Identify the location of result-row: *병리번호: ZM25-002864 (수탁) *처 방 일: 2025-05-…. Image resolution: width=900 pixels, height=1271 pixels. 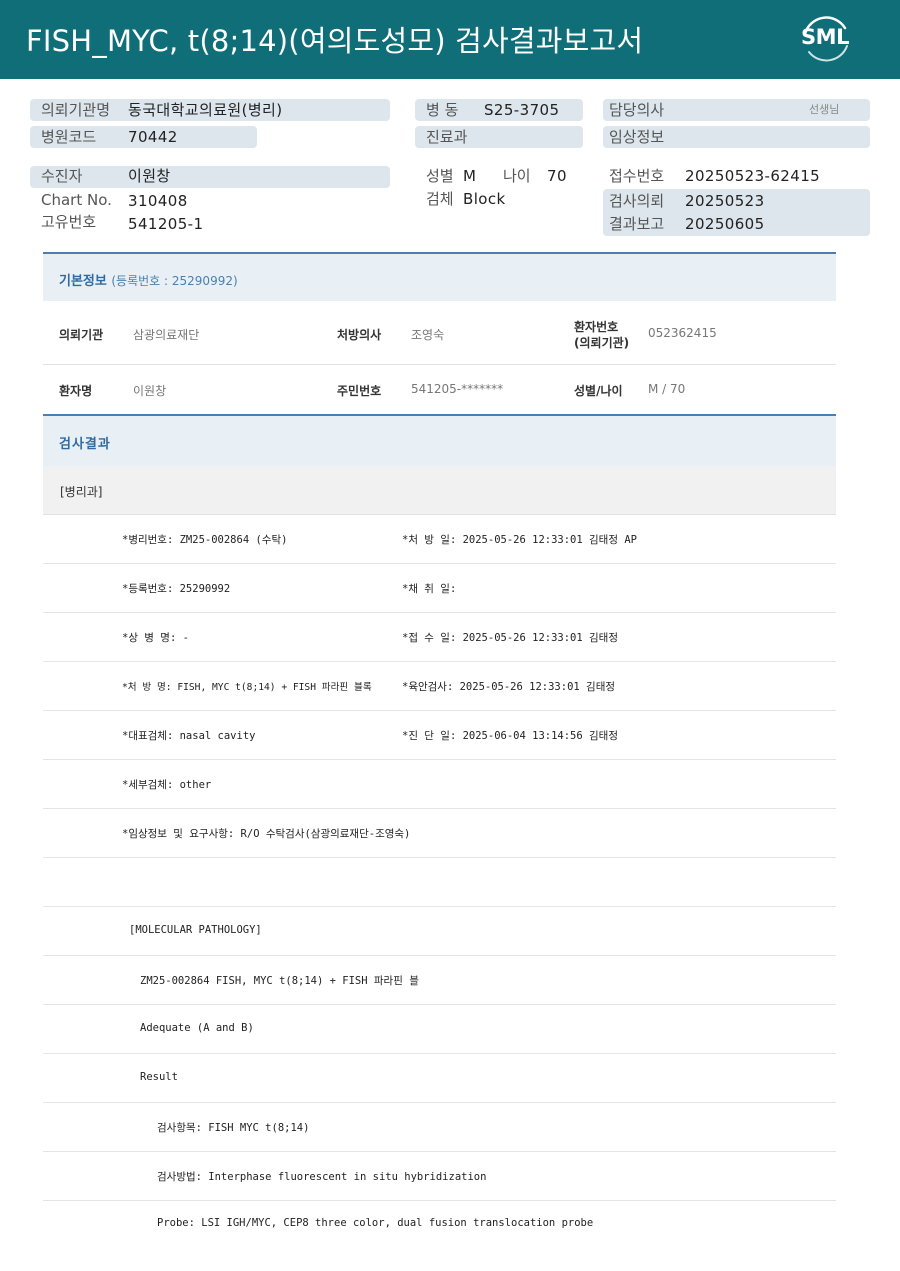
(439, 539).